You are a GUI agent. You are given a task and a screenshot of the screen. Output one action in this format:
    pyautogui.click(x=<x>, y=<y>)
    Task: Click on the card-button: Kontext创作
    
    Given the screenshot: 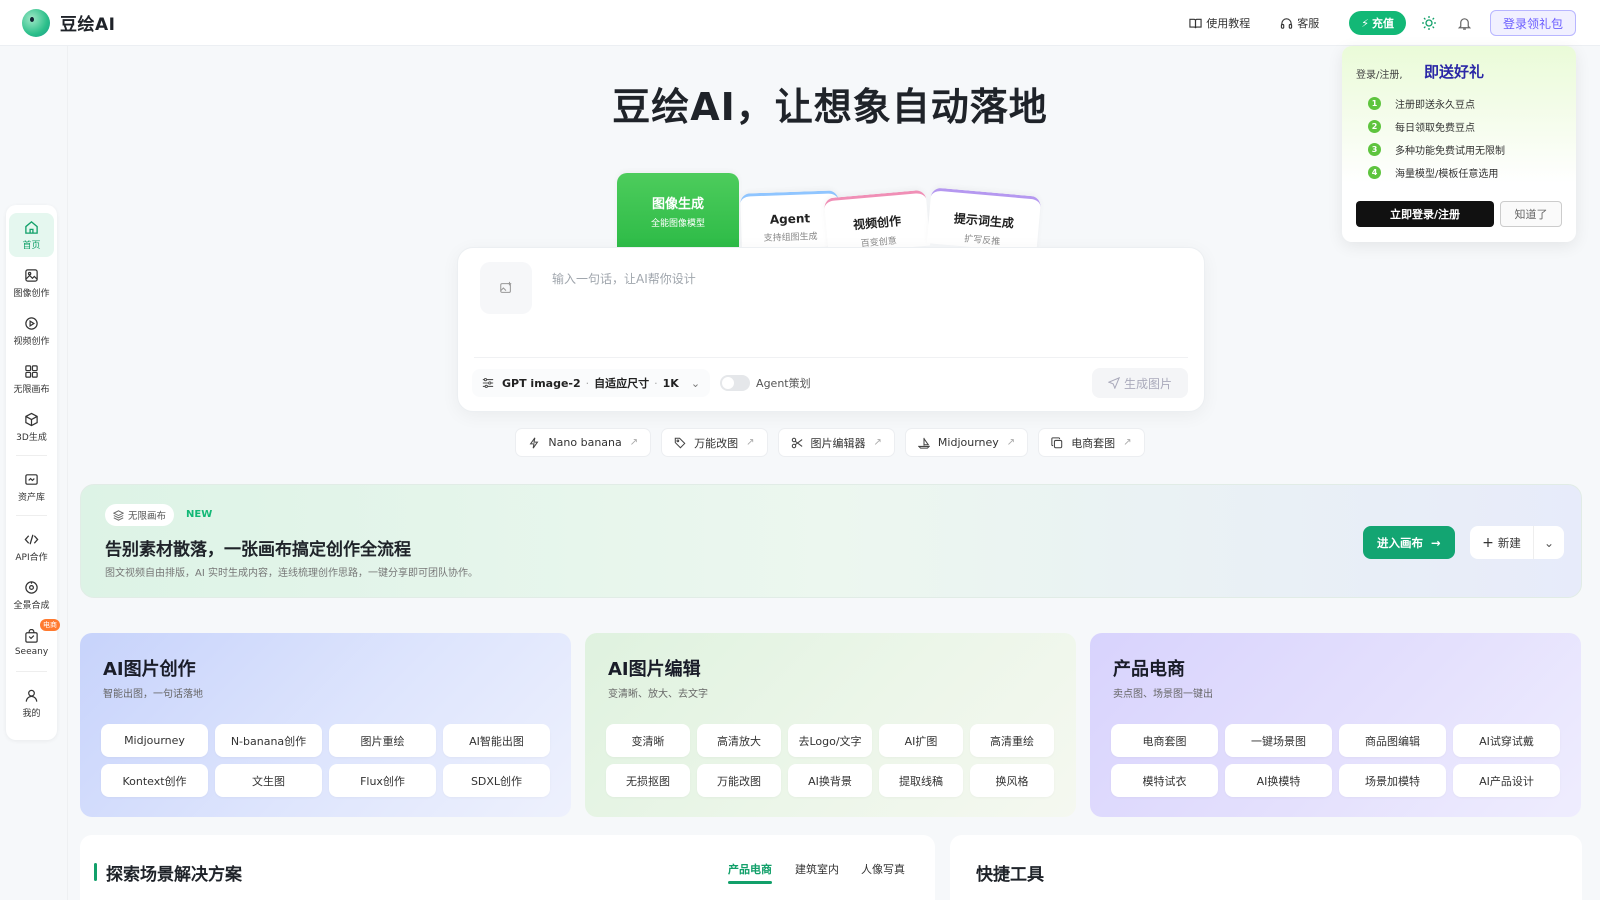 What is the action you would take?
    pyautogui.click(x=154, y=780)
    